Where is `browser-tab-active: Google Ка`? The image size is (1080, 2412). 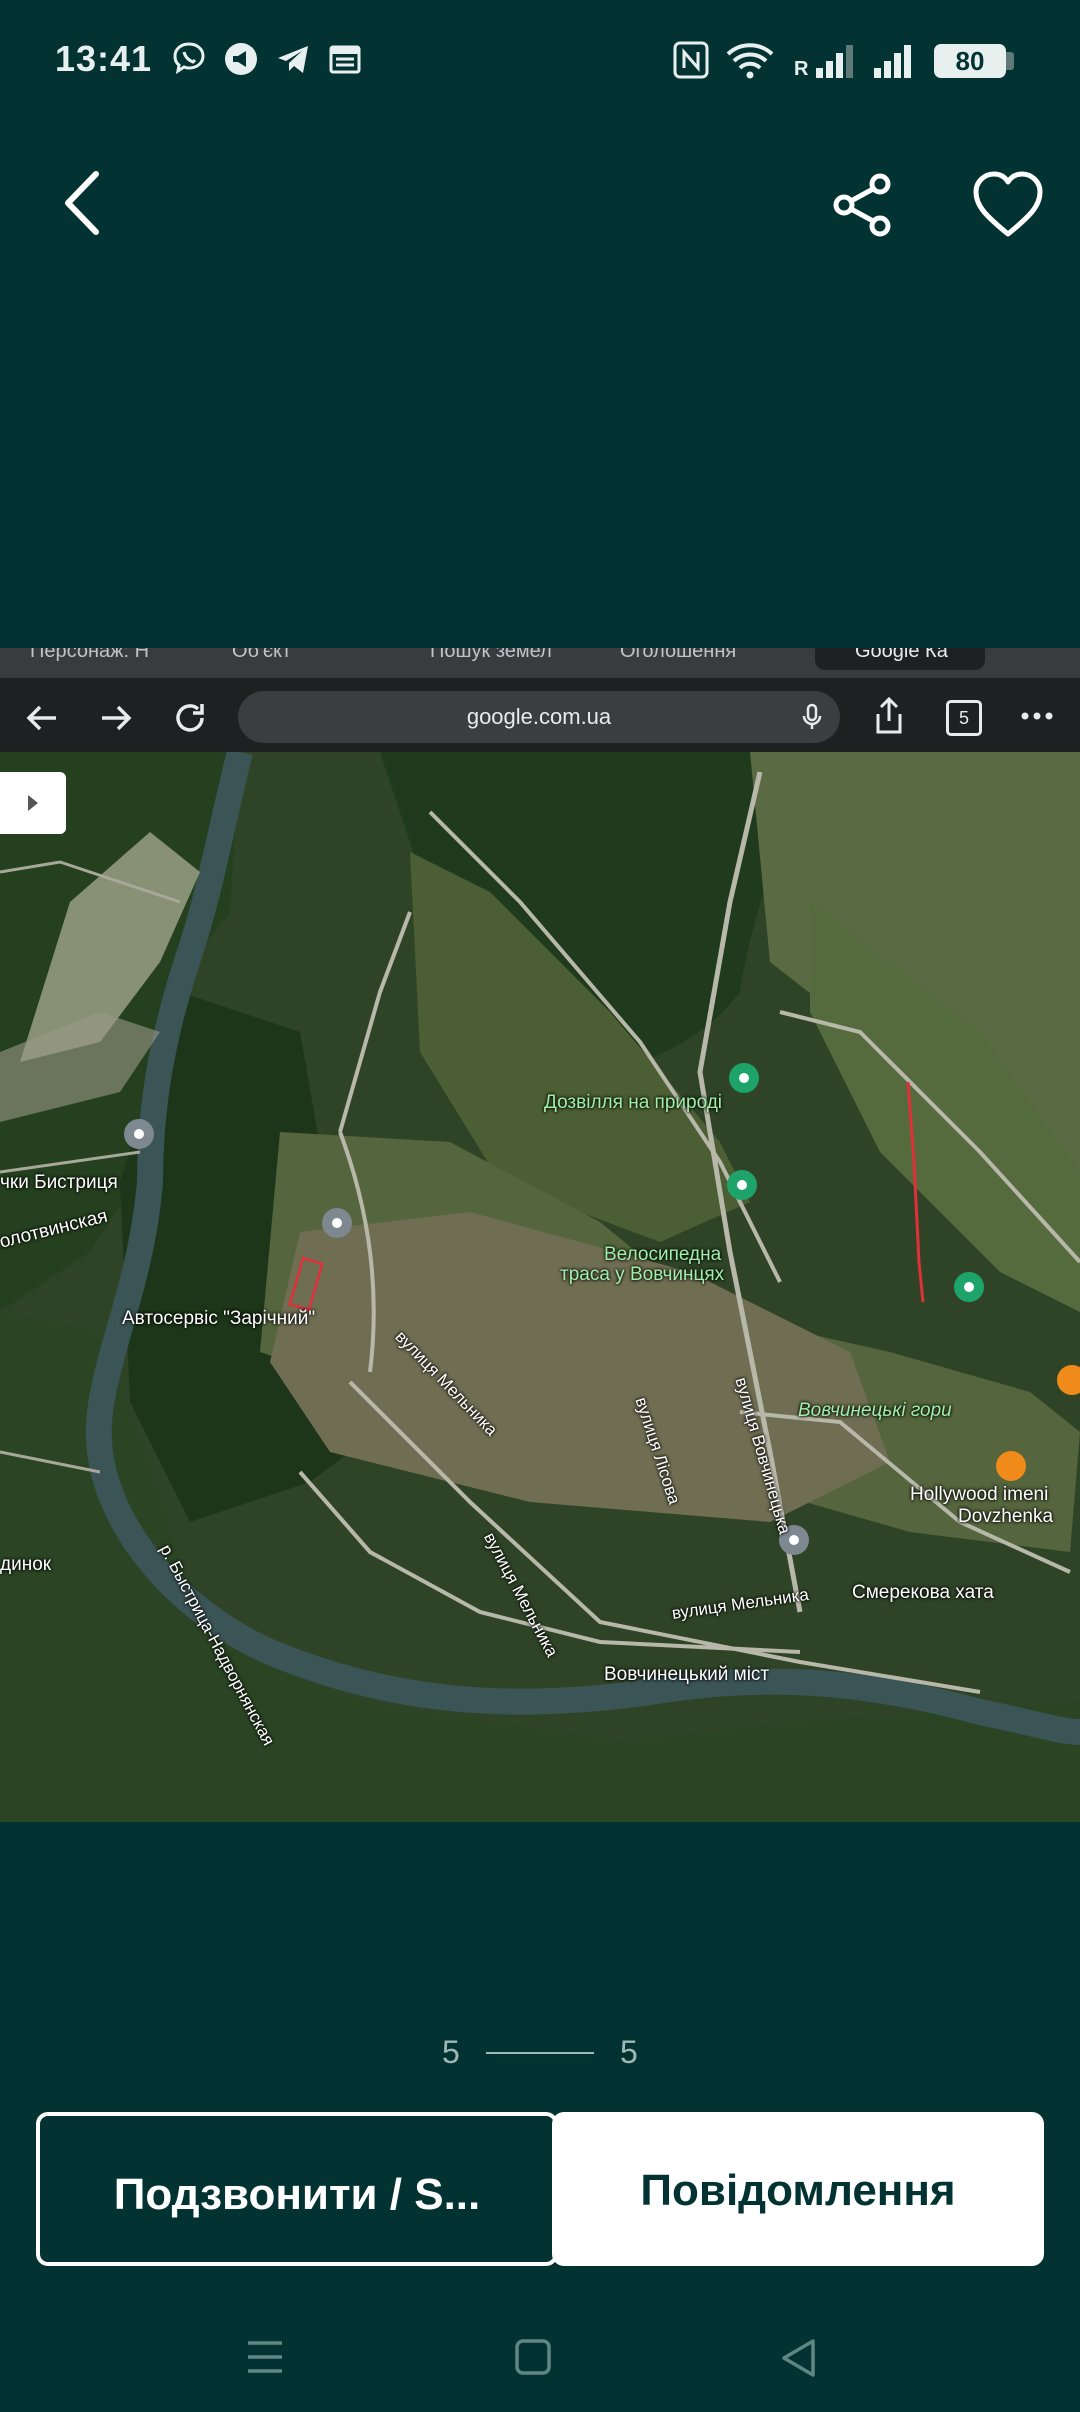
browser-tab-active: Google Ка is located at coordinates (900, 659).